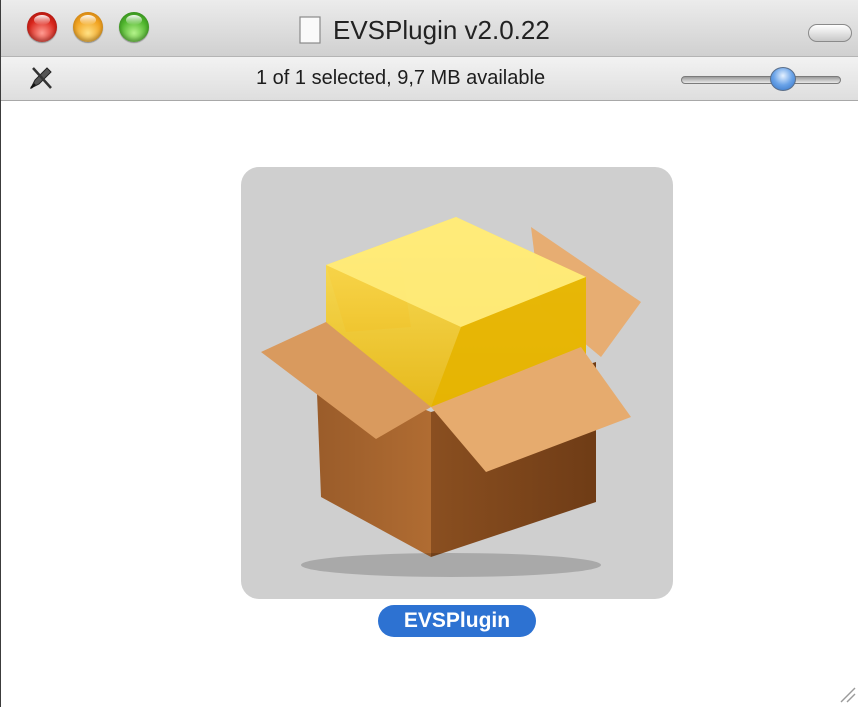 This screenshot has height=707, width=858. What do you see at coordinates (441, 29) in the screenshot?
I see `window-title: EVSPlugin v2.0.22` at bounding box center [441, 29].